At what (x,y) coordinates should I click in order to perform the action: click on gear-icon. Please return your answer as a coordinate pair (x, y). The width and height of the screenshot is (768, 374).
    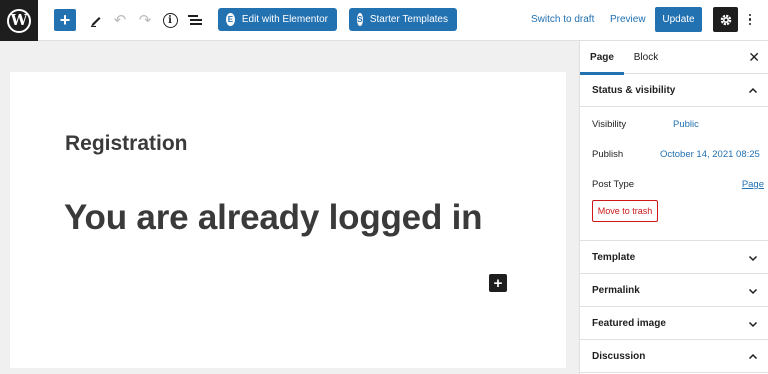
    Looking at the image, I should click on (725, 19).